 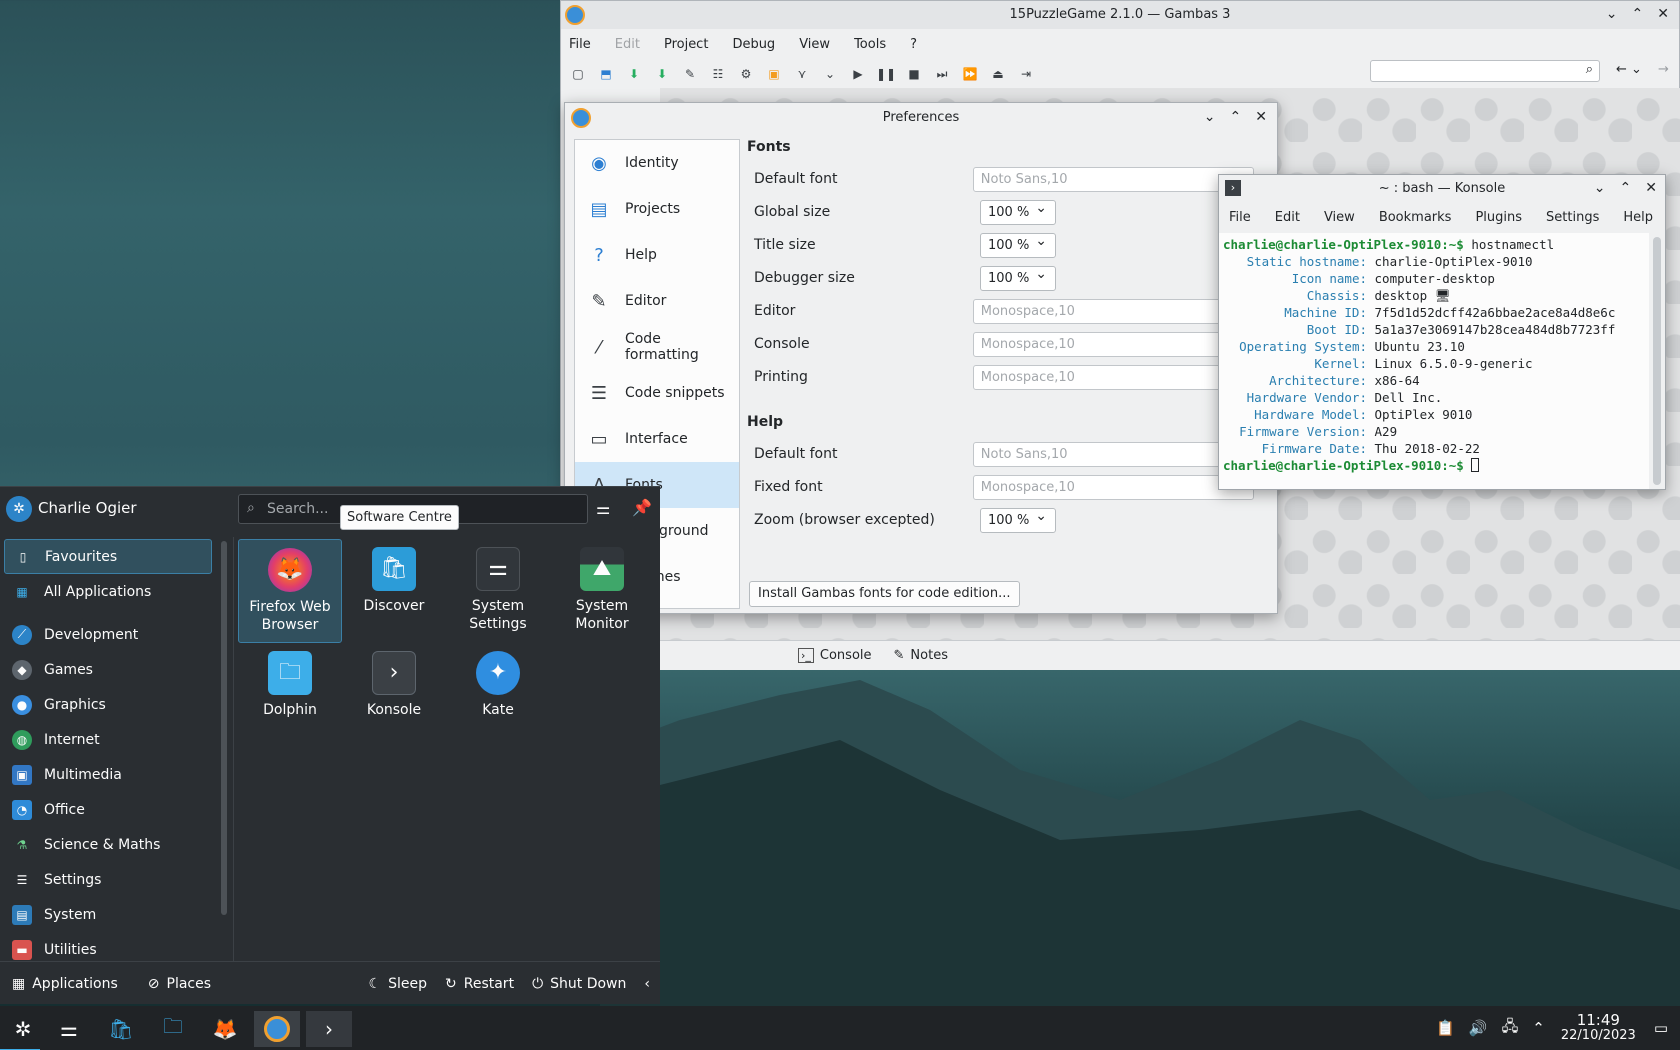 What do you see at coordinates (108, 591) in the screenshot?
I see `category-all-applications: ▦ All Applications` at bounding box center [108, 591].